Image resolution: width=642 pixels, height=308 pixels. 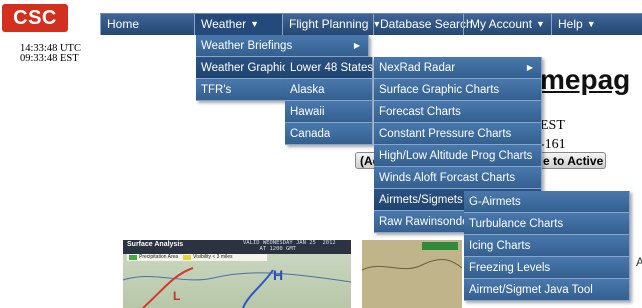 I want to click on menu-lower-48: Lower 48 States, so click(x=329, y=68).